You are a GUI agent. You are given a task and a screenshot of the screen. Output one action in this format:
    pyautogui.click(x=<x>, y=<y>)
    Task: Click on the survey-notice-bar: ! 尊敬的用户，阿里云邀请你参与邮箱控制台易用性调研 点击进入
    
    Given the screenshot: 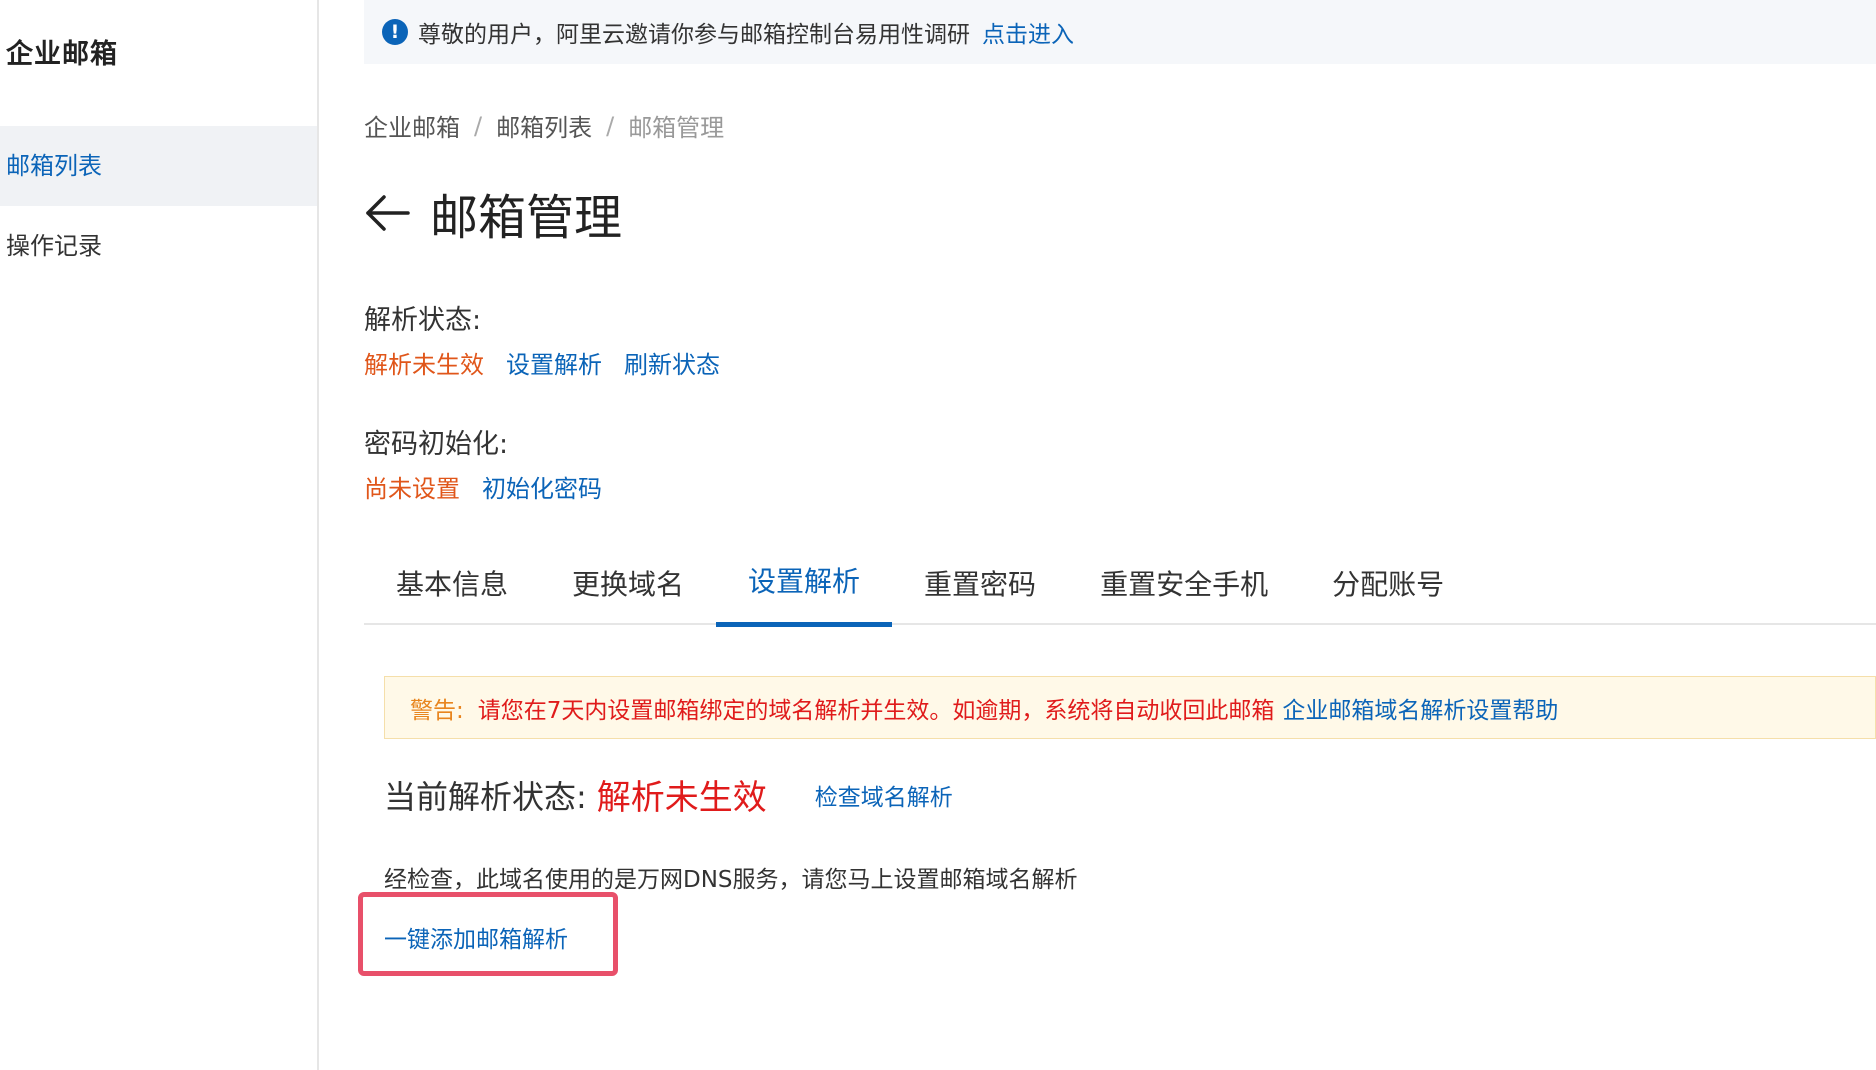 What is the action you would take?
    pyautogui.click(x=1120, y=32)
    